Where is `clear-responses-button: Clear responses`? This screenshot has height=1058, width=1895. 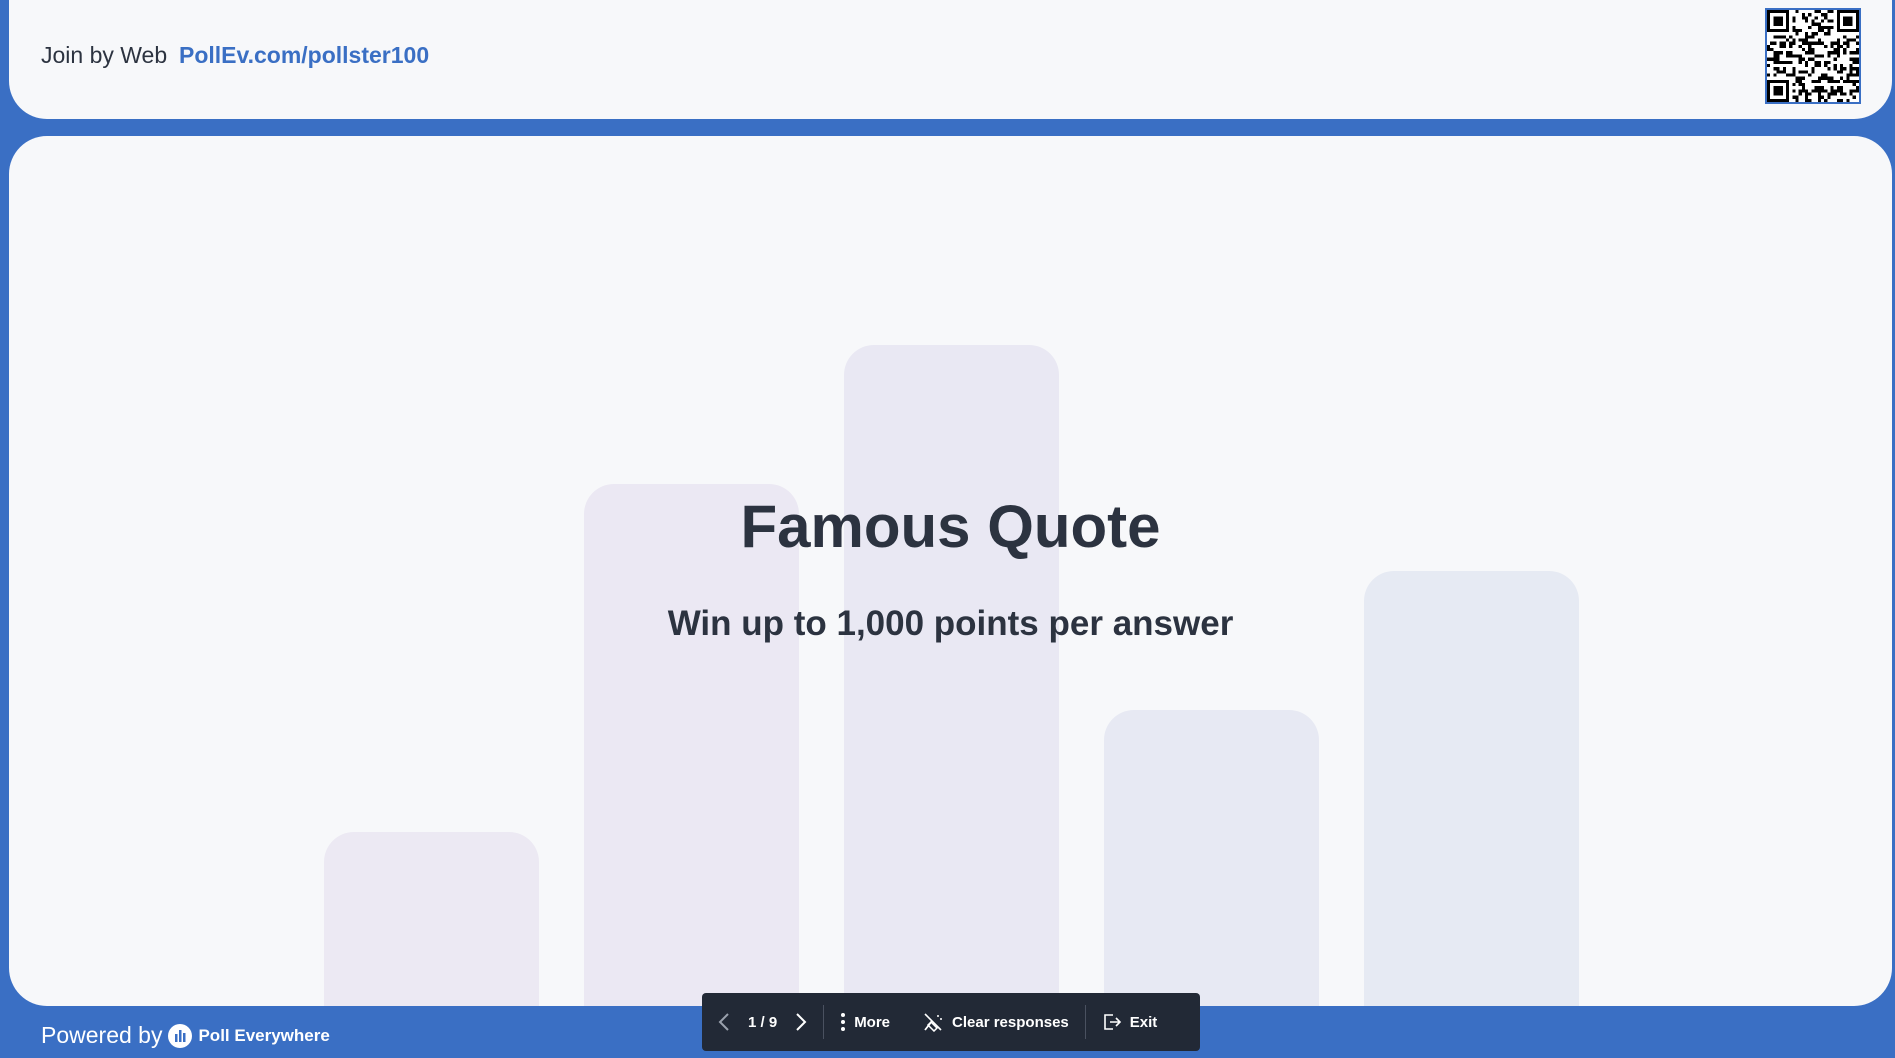
clear-responses-button: Clear responses is located at coordinates (995, 1022).